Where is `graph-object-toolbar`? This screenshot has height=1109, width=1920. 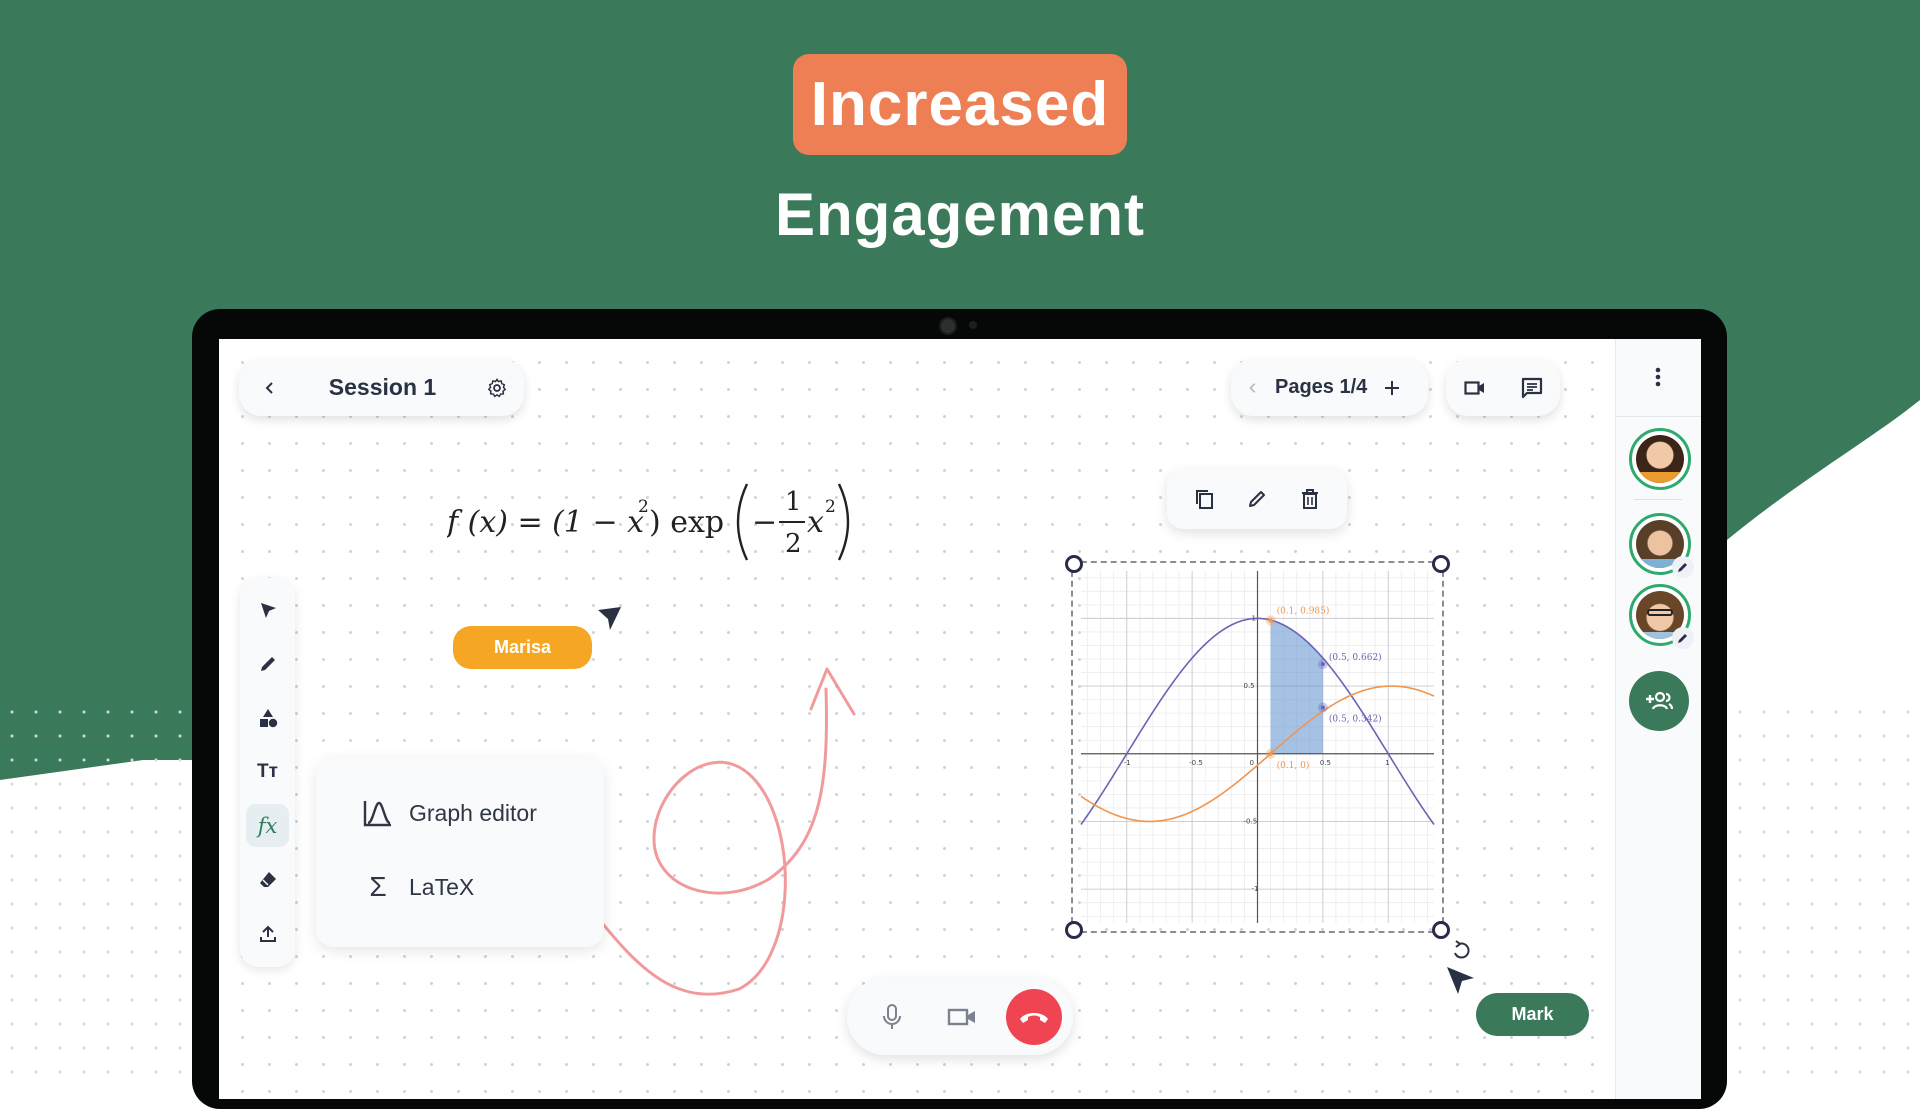 graph-object-toolbar is located at coordinates (1257, 499).